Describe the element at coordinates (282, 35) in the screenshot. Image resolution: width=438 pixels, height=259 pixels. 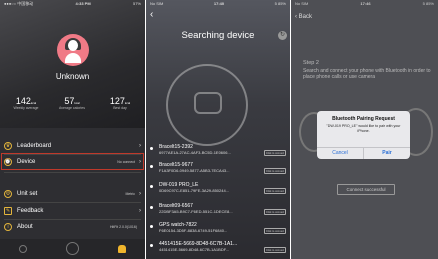
I see `refresh-icon: ↻` at that location.